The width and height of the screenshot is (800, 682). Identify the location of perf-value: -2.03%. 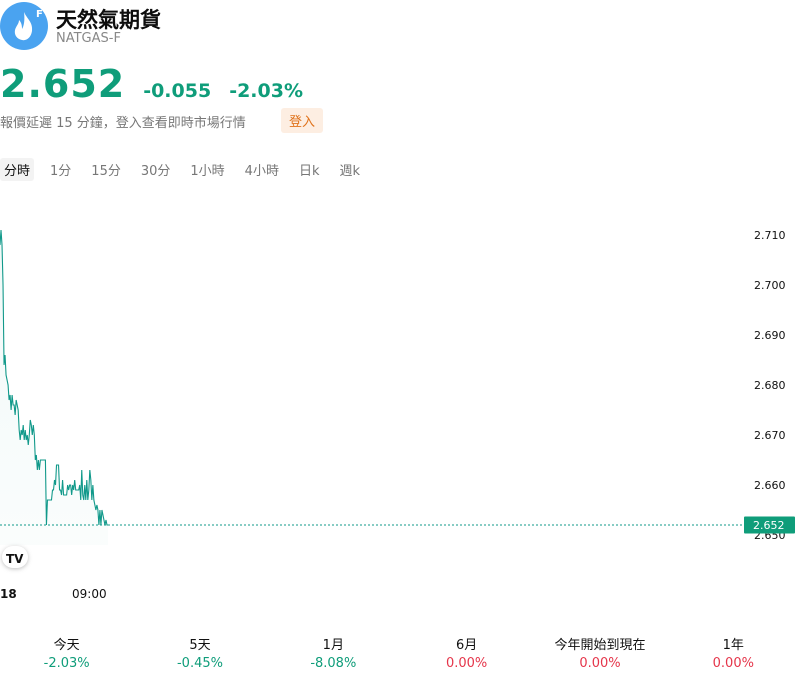
(66, 663).